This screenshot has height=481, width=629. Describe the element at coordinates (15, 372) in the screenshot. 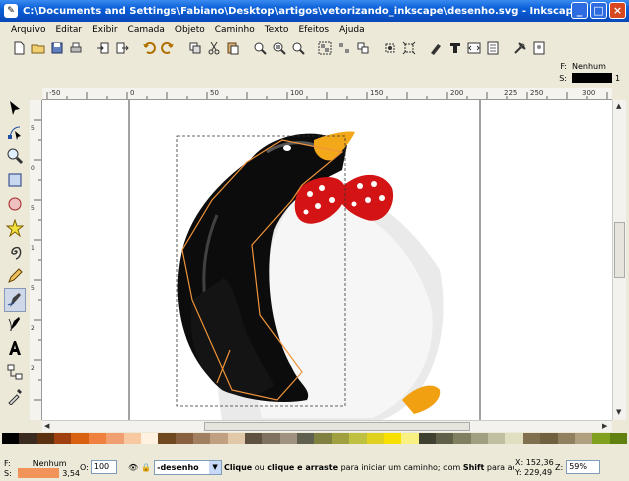

I see `connector-tool-icon` at that location.